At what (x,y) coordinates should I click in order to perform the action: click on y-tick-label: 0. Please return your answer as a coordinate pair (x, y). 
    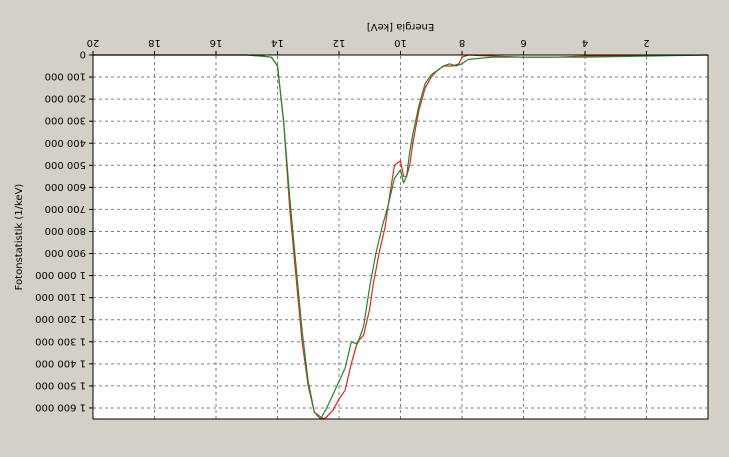
    Looking at the image, I should click on (83, 54).